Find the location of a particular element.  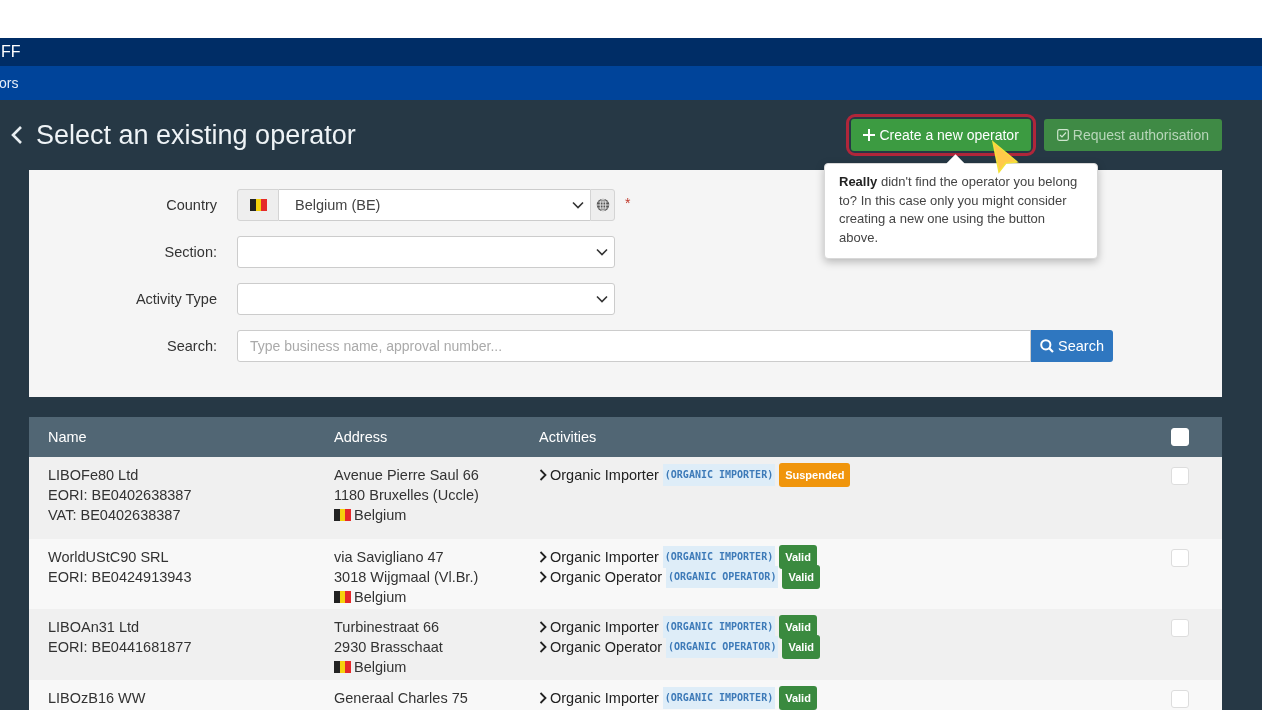

field-label: Activity Type is located at coordinates (176, 299).